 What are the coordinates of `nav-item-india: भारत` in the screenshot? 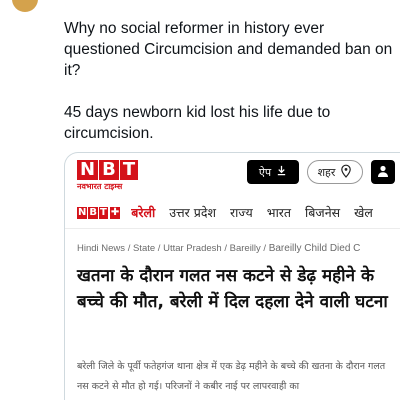 It's located at (279, 212).